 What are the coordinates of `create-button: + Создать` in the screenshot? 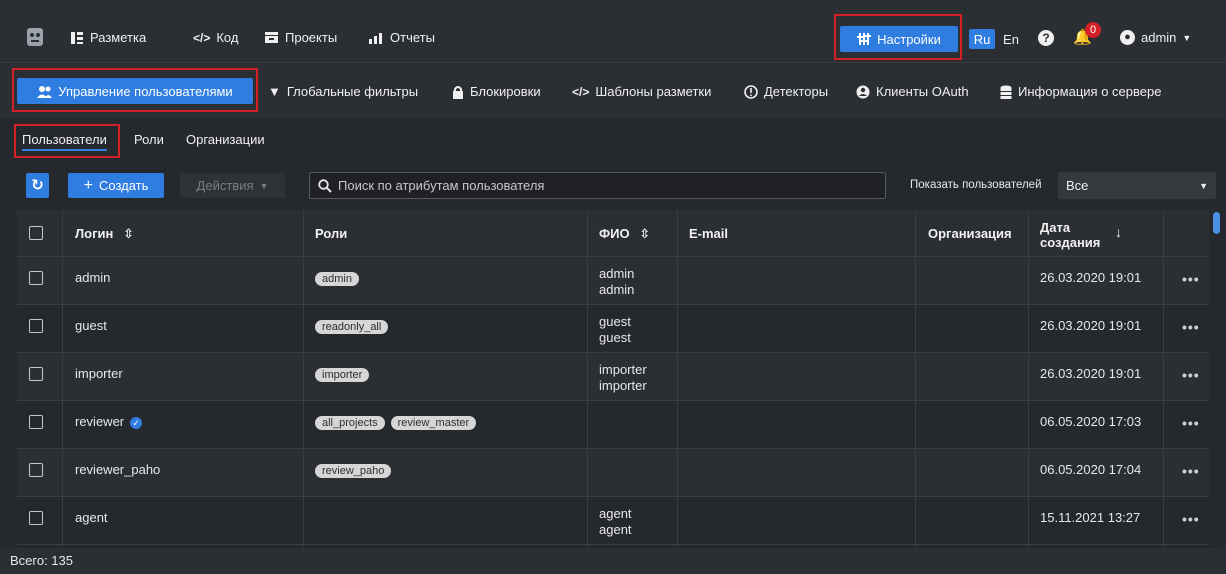 It's located at (116, 185).